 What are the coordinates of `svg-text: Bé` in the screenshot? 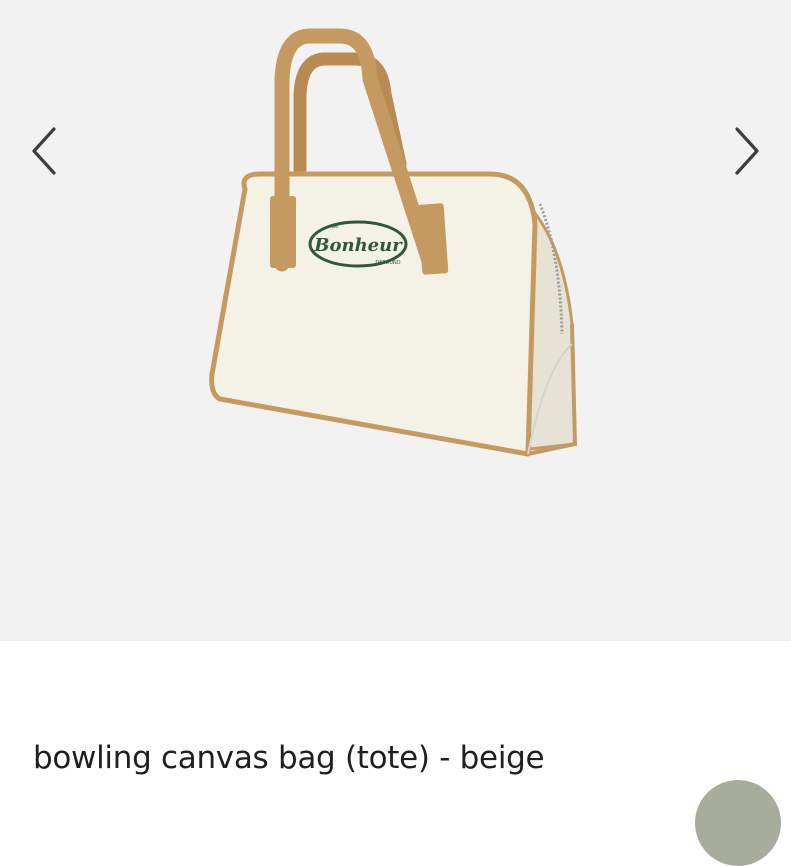 It's located at (335, 226).